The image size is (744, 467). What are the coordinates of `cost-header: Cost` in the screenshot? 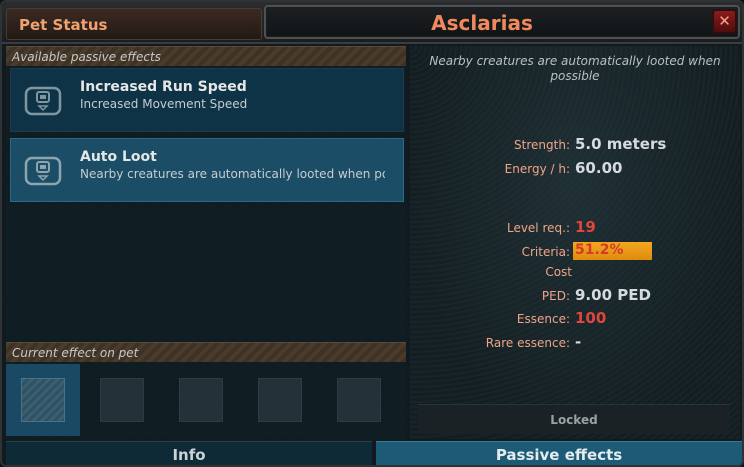 It's located at (558, 272).